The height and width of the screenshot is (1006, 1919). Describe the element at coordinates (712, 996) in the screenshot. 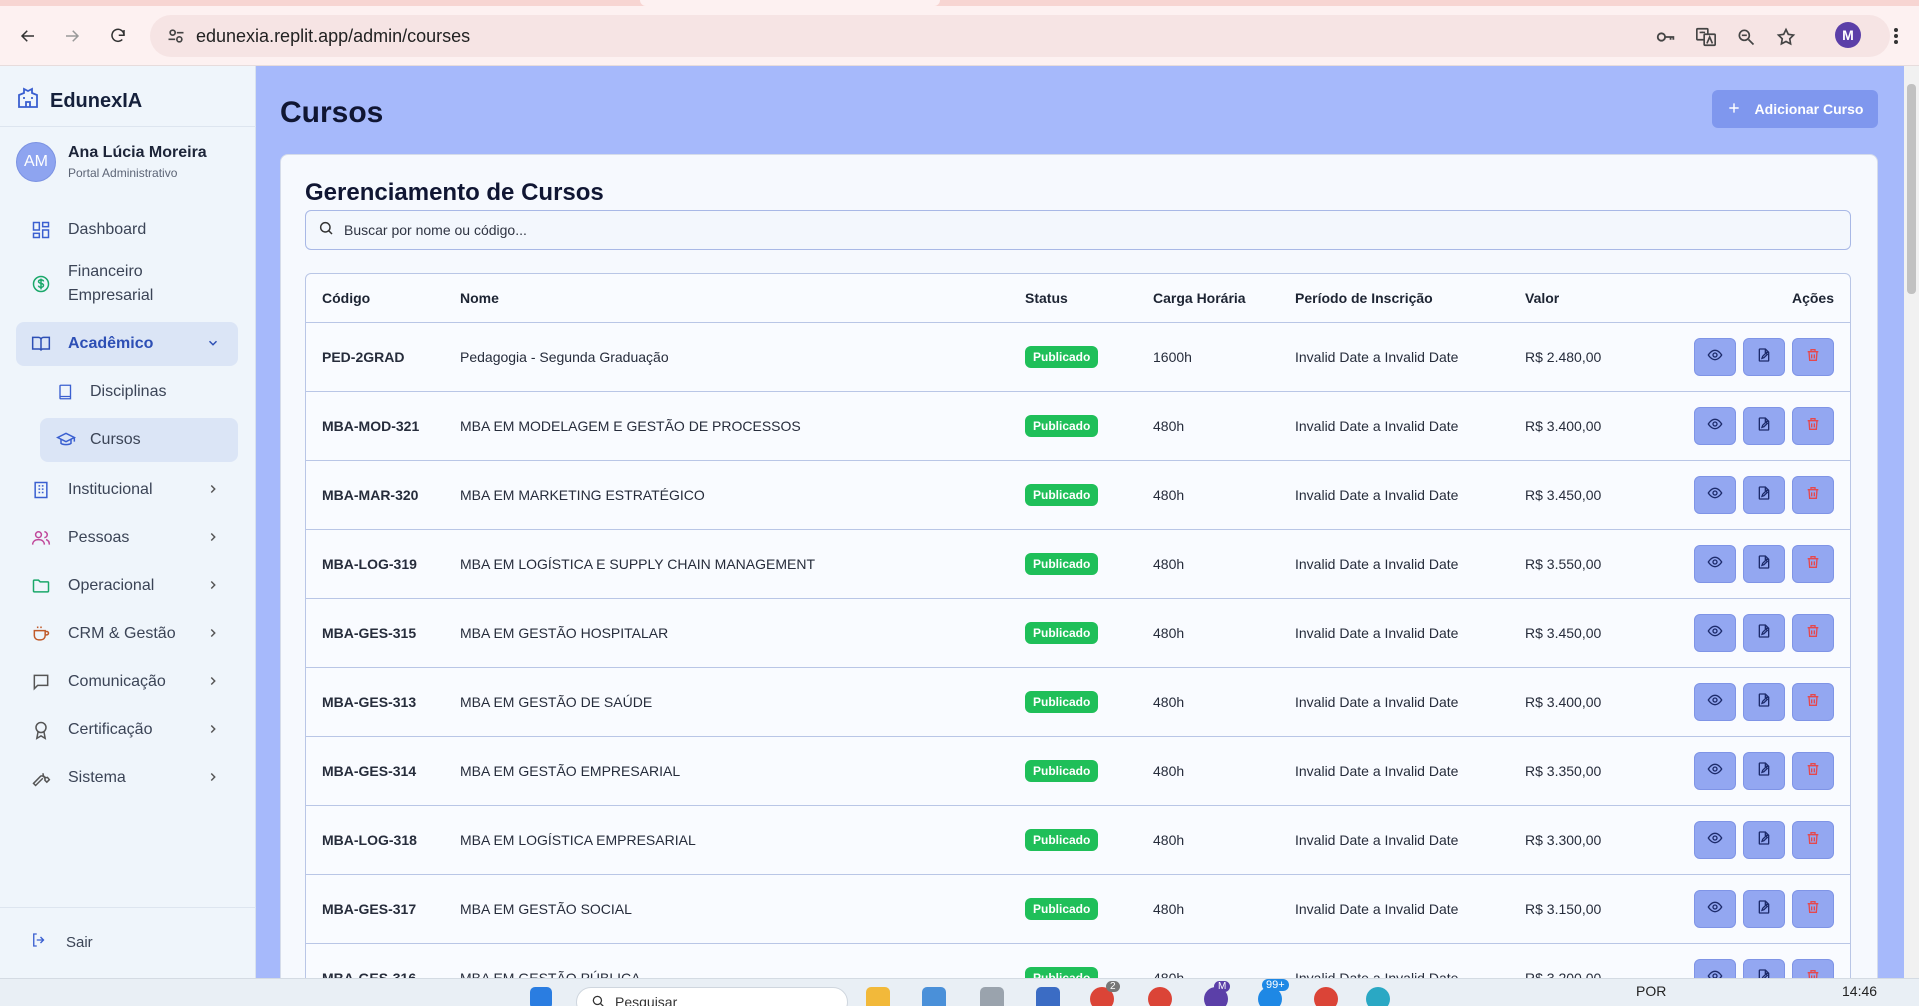

I see `taskbar-search: Pesquisar` at that location.